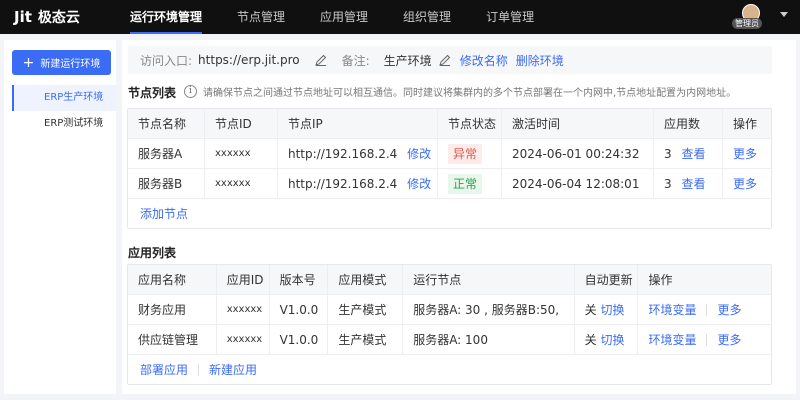 This screenshot has height=400, width=800. Describe the element at coordinates (166, 123) in the screenshot. I see `col-node-name: 节点名称` at that location.